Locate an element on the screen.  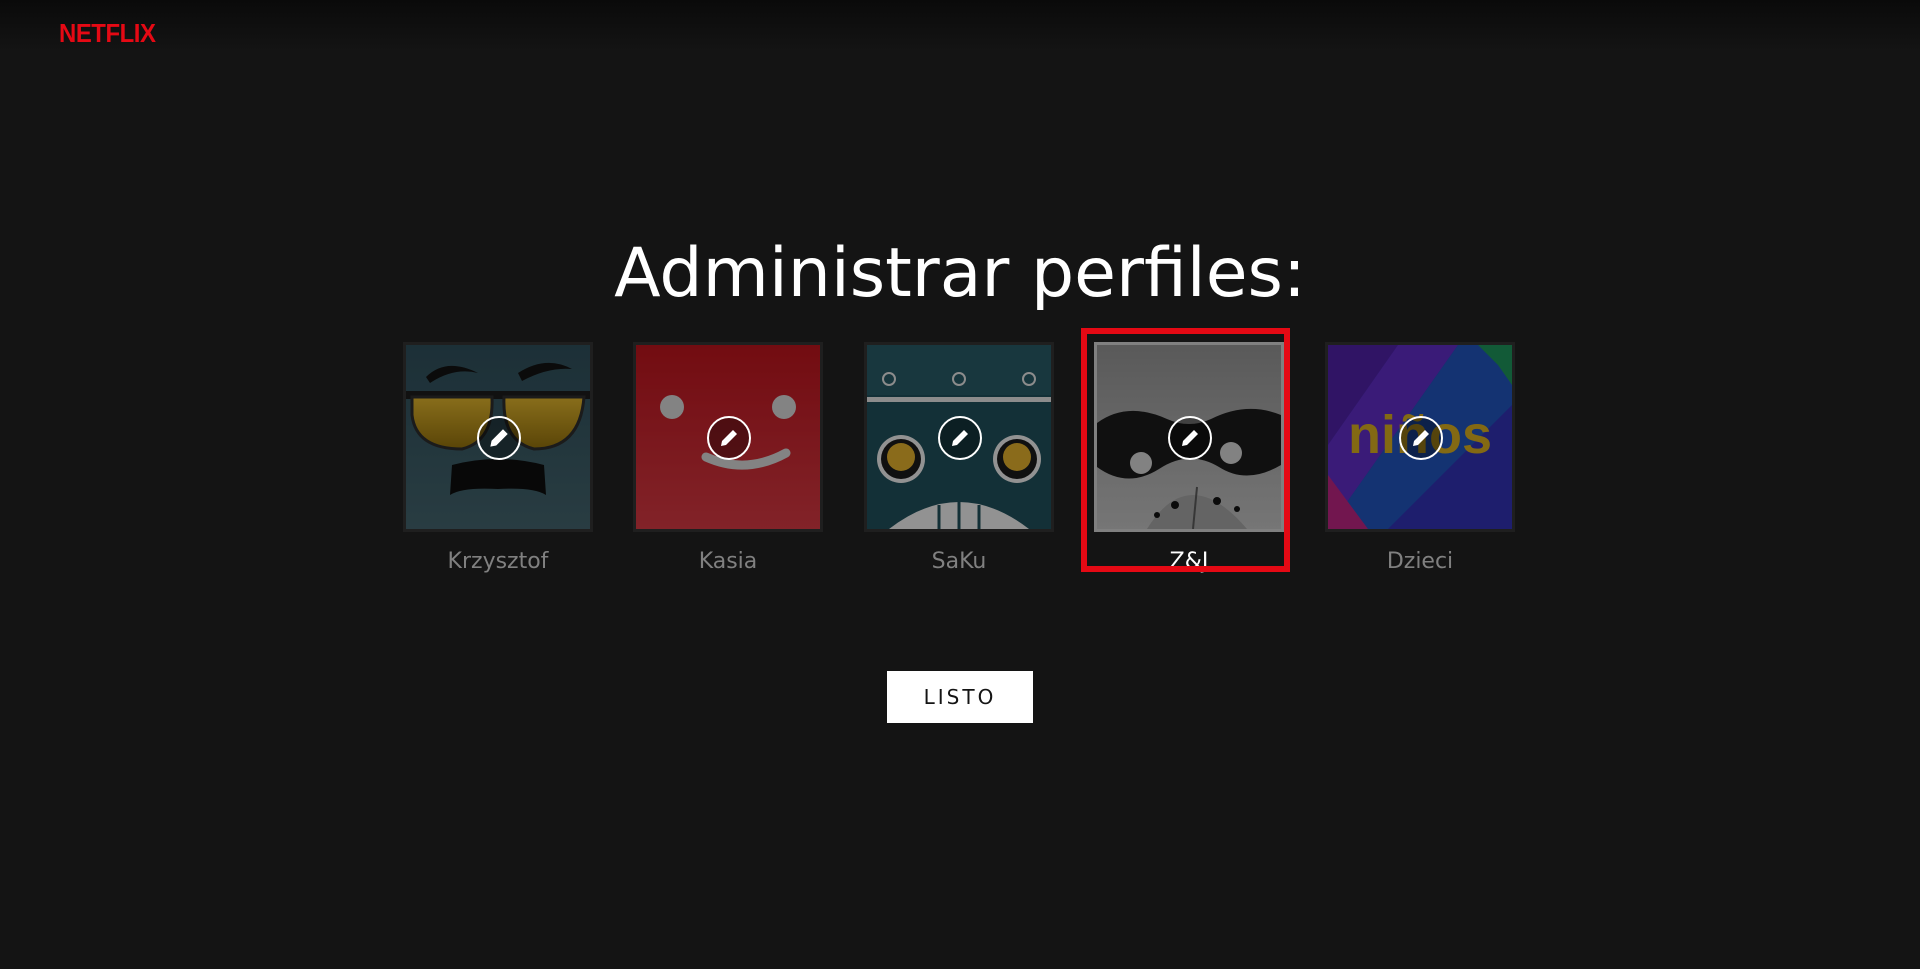
profile-name: Z&J is located at coordinates (1189, 561).